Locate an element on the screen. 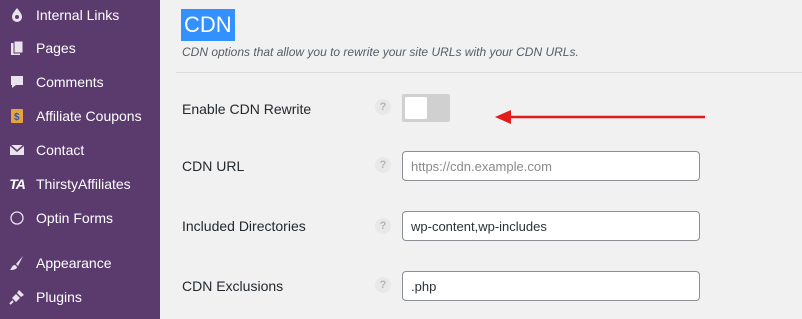  sidebar-item-label: Pages is located at coordinates (56, 48).